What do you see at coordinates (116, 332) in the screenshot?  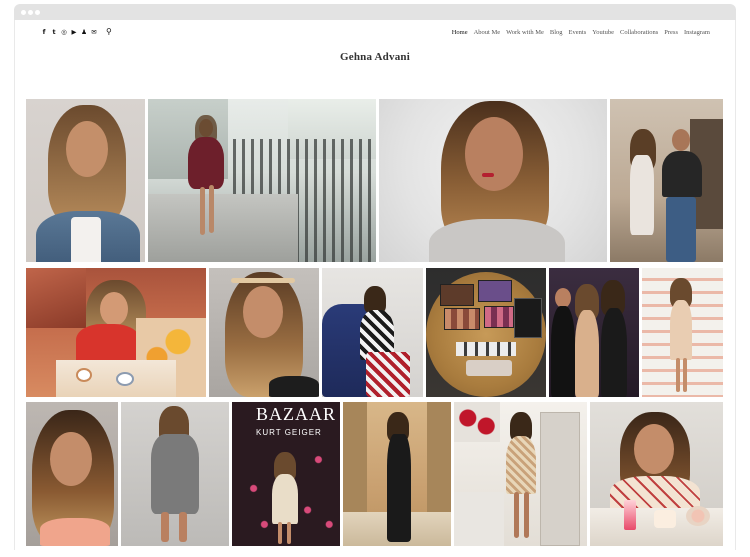 I see `gallery-photo-breakfast-table` at bounding box center [116, 332].